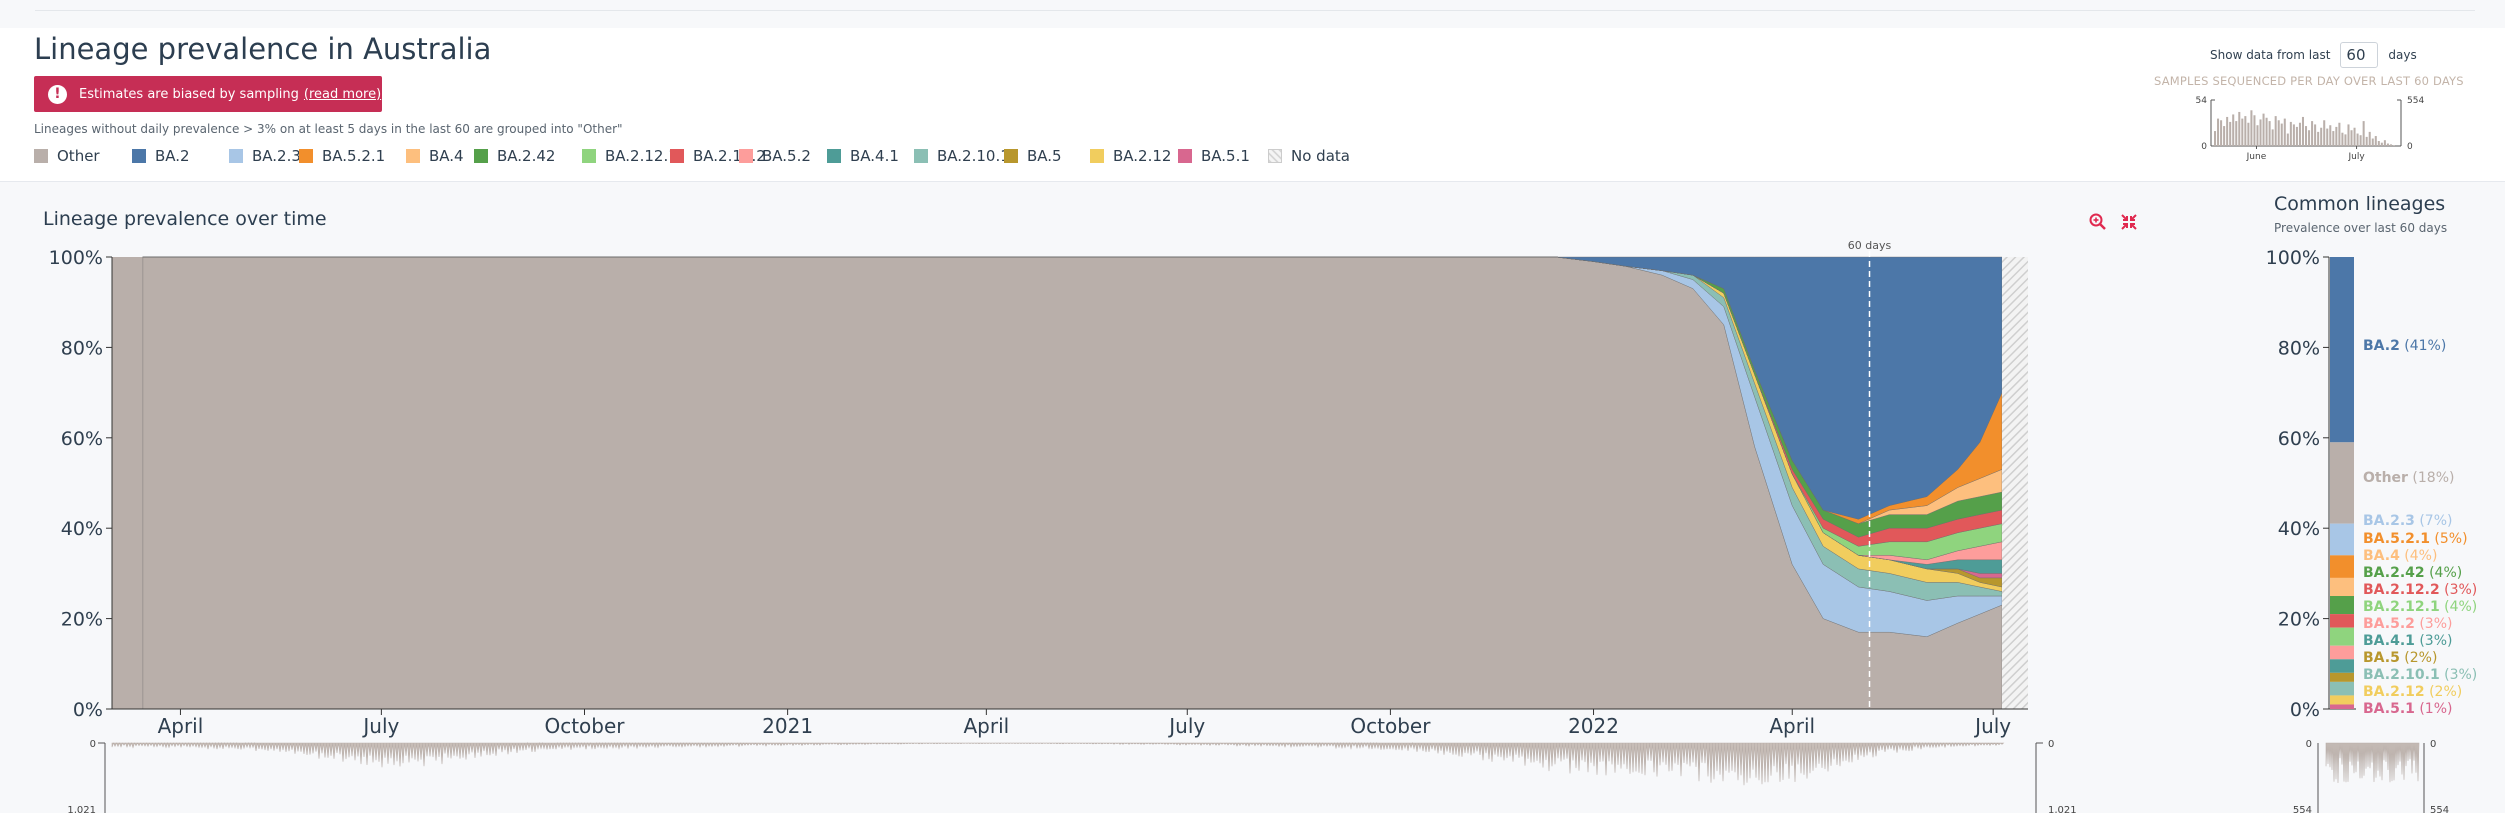  I want to click on side-label-ba-2-42: BA.2.42 (4%), so click(2412, 573).